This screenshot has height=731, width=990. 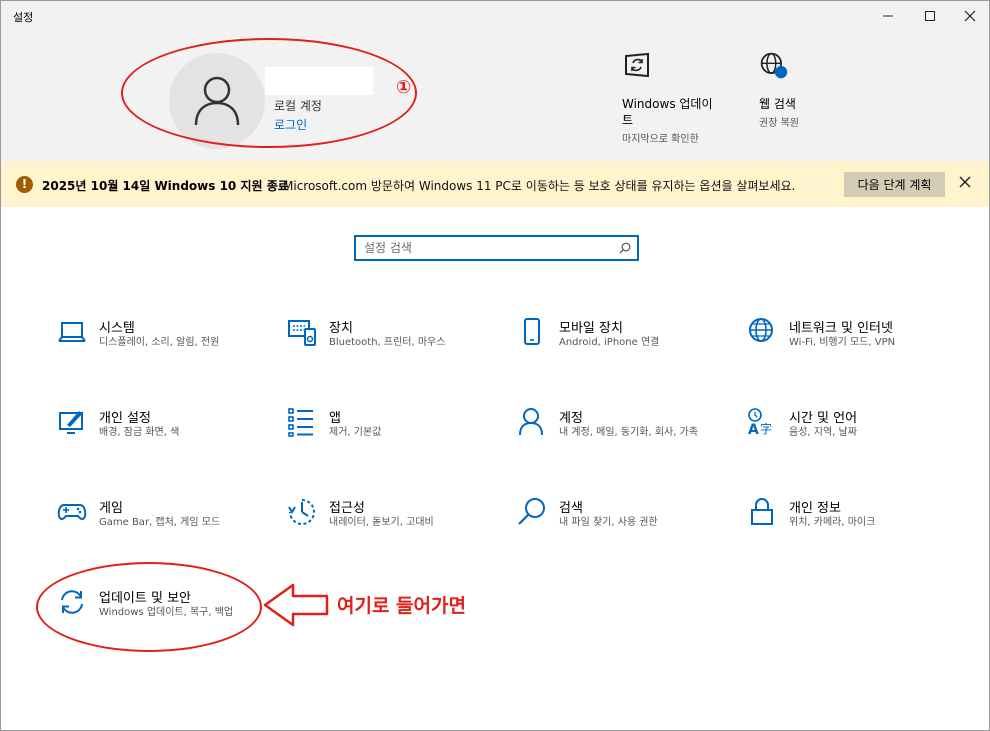 What do you see at coordinates (823, 418) in the screenshot?
I see `category-title: 시간 및 언어` at bounding box center [823, 418].